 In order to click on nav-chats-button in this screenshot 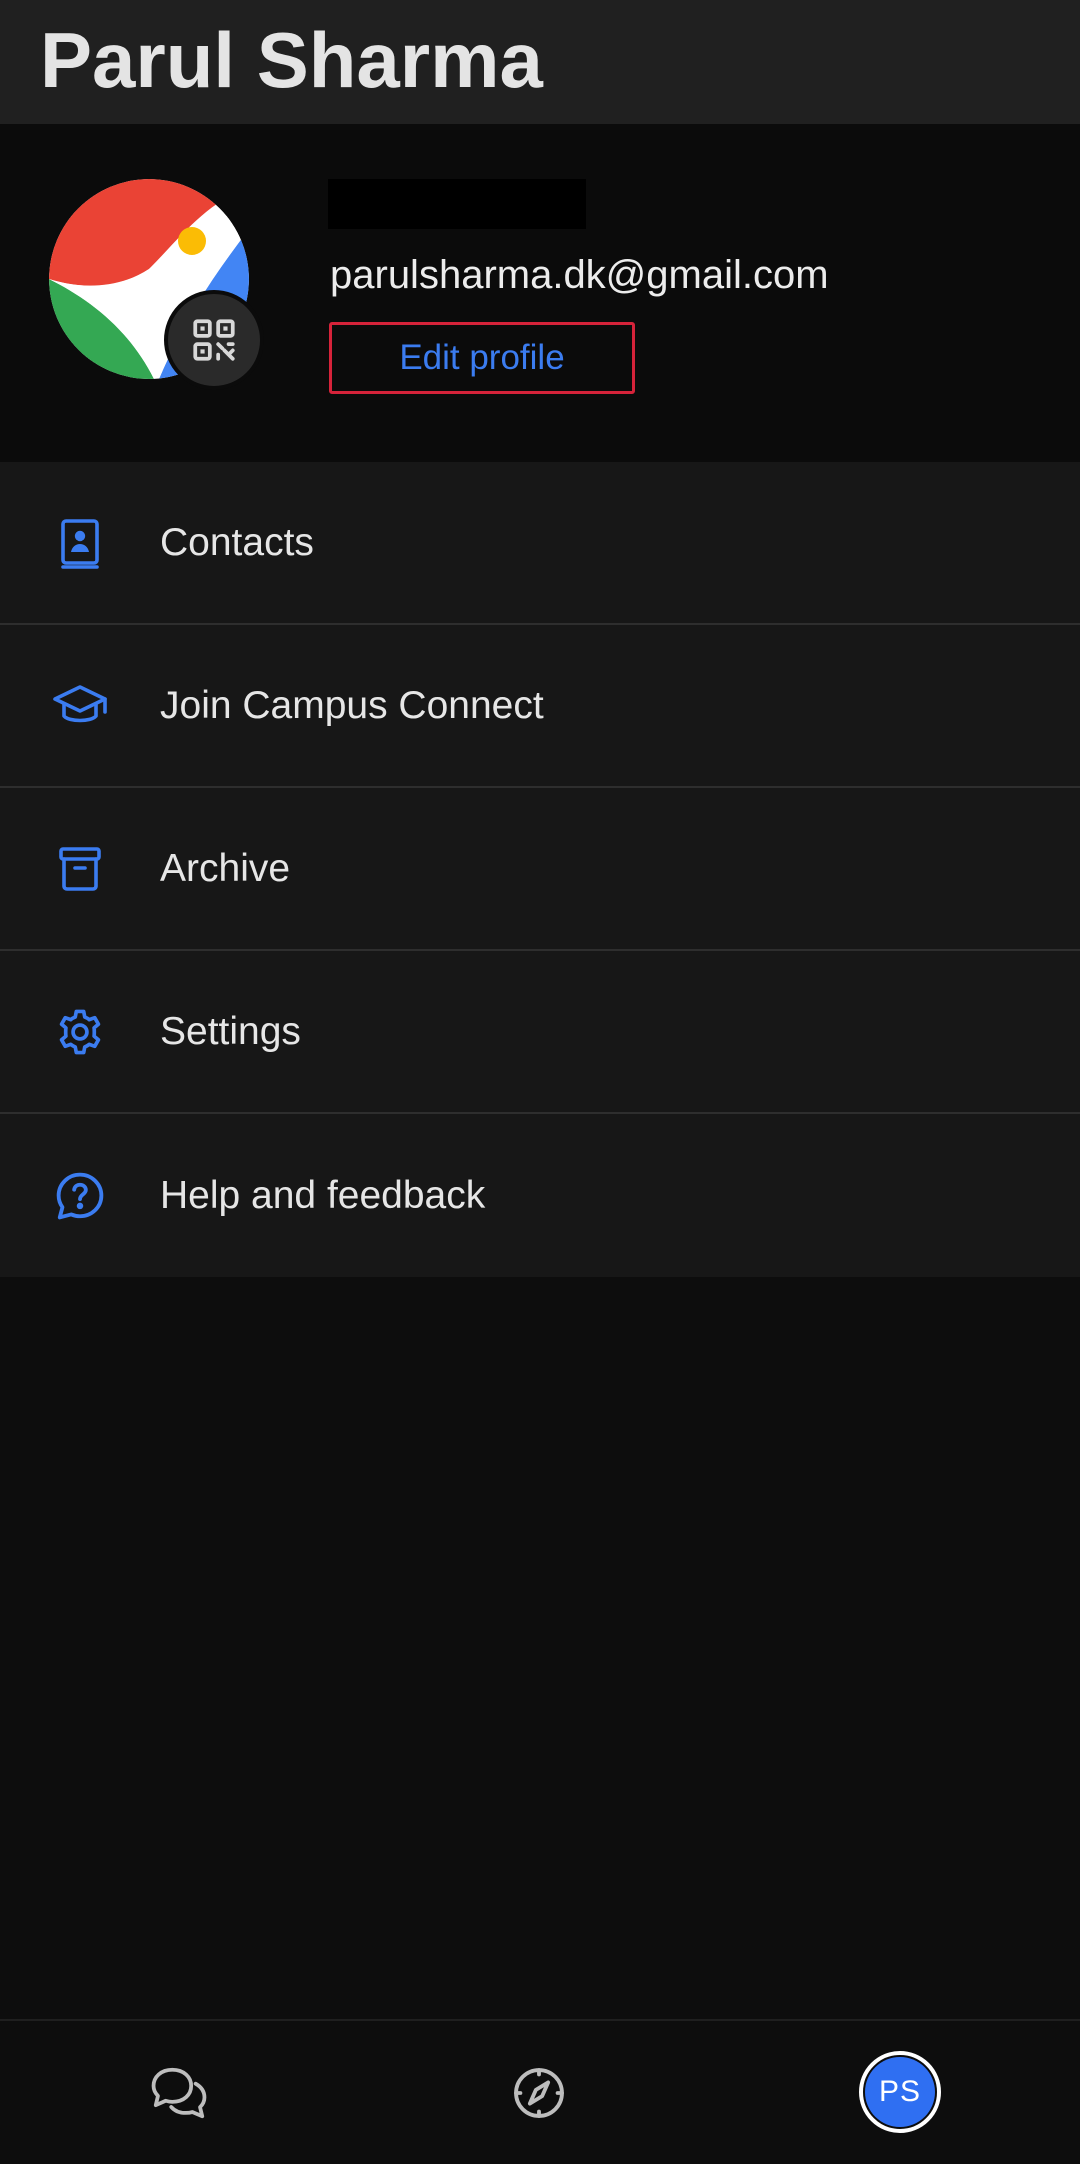, I will do `click(179, 2093)`.